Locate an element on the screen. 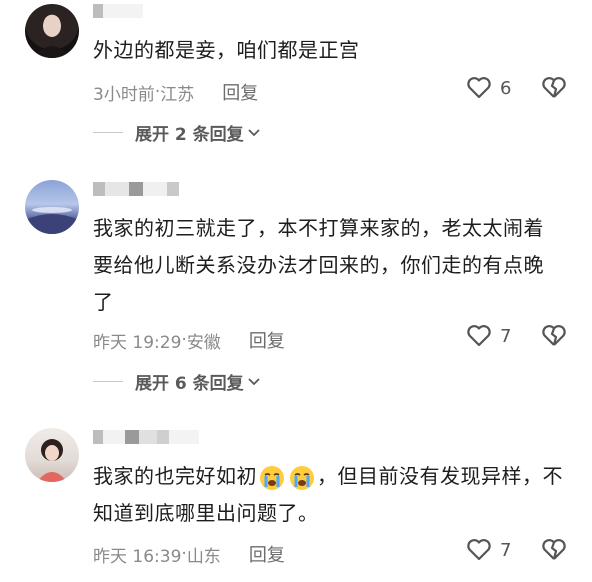 Image resolution: width=592 pixels, height=582 pixels. comment-text: 外边的都是妾，咱们都是正宫 is located at coordinates (226, 50).